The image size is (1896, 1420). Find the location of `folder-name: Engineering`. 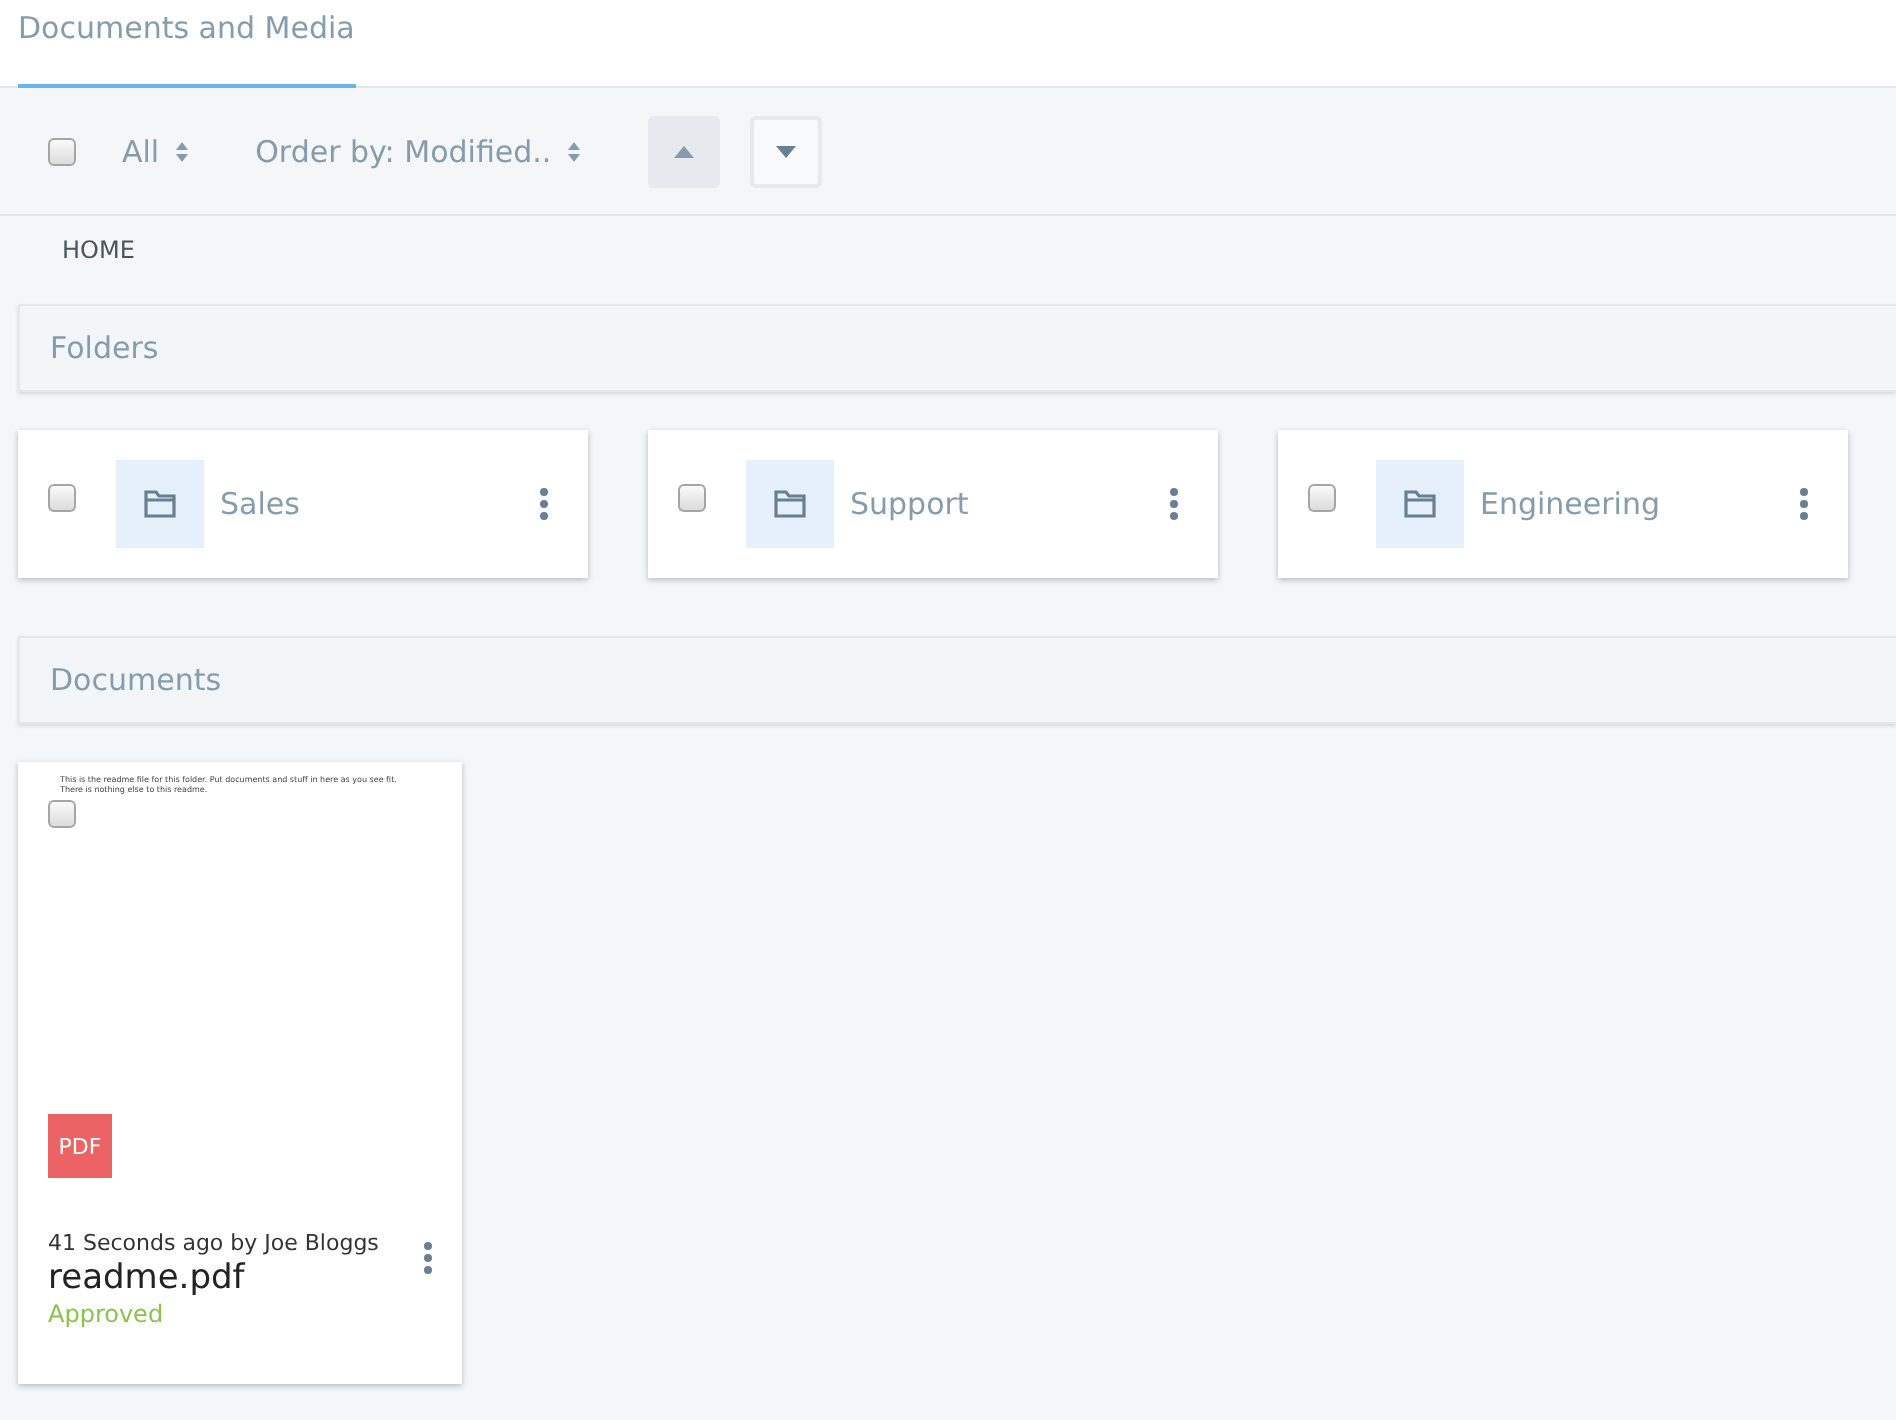

folder-name: Engineering is located at coordinates (1640, 504).